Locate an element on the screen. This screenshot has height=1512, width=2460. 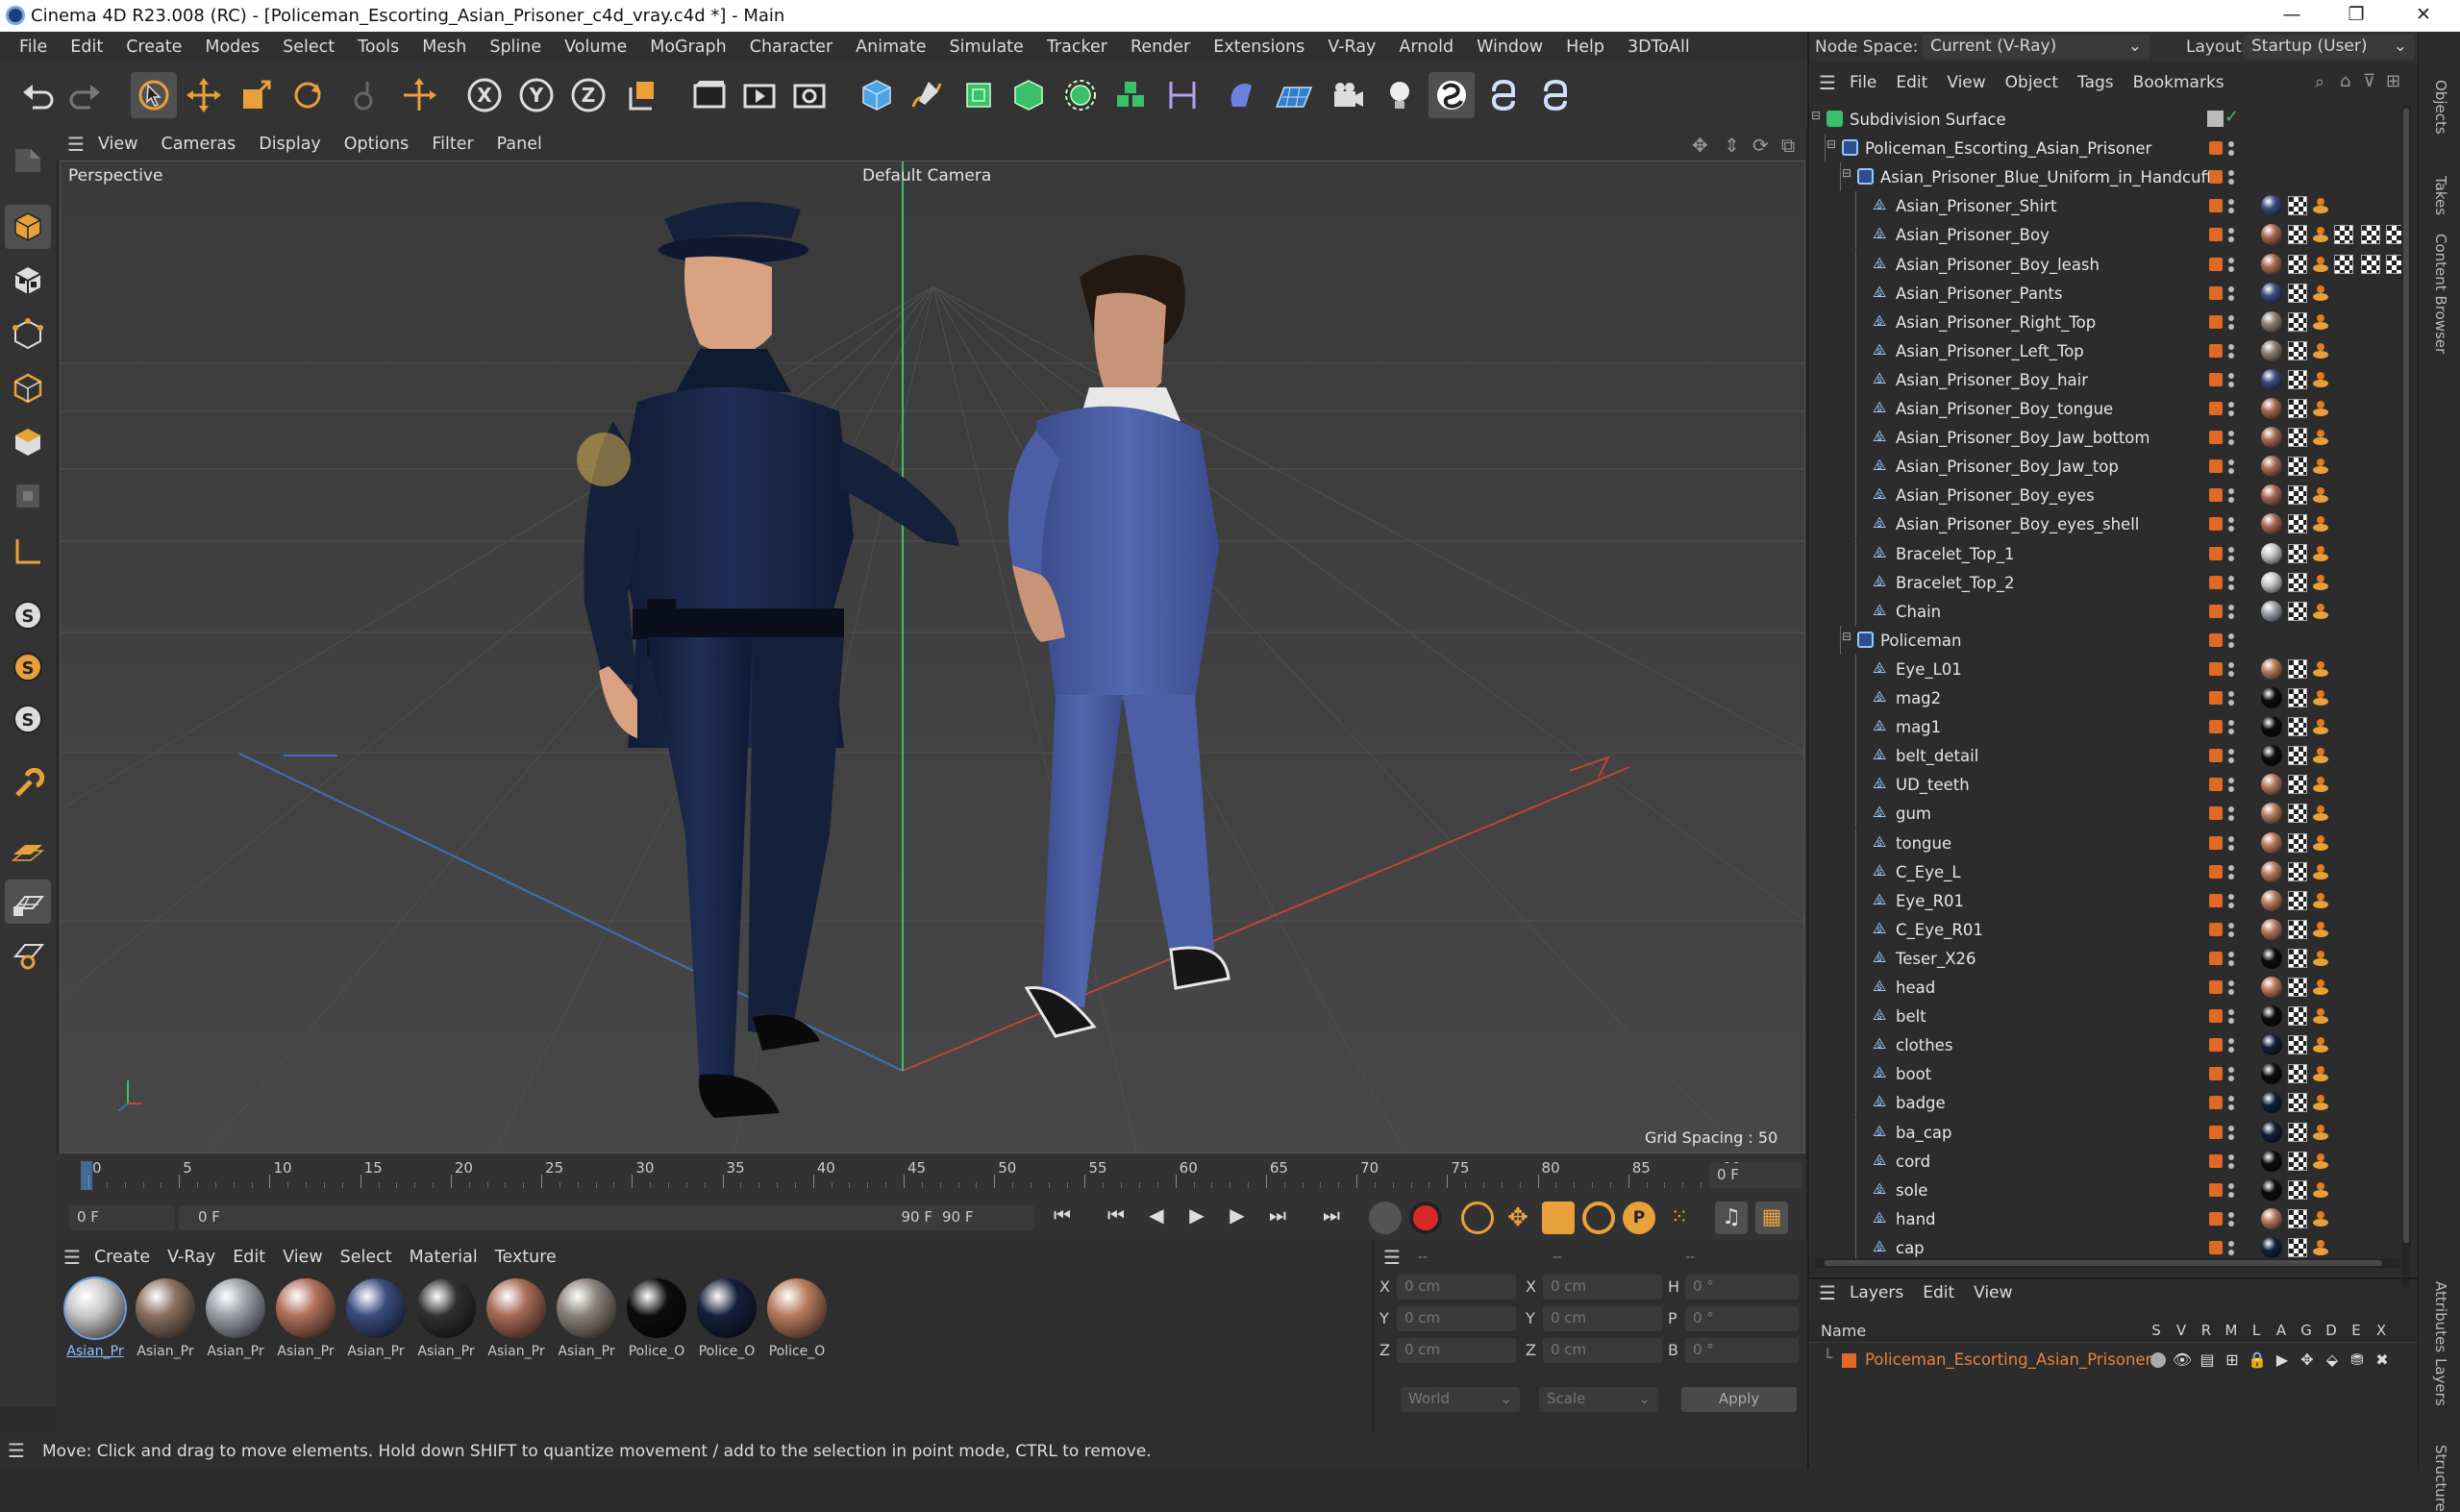
menu-volume: Volume is located at coordinates (595, 47).